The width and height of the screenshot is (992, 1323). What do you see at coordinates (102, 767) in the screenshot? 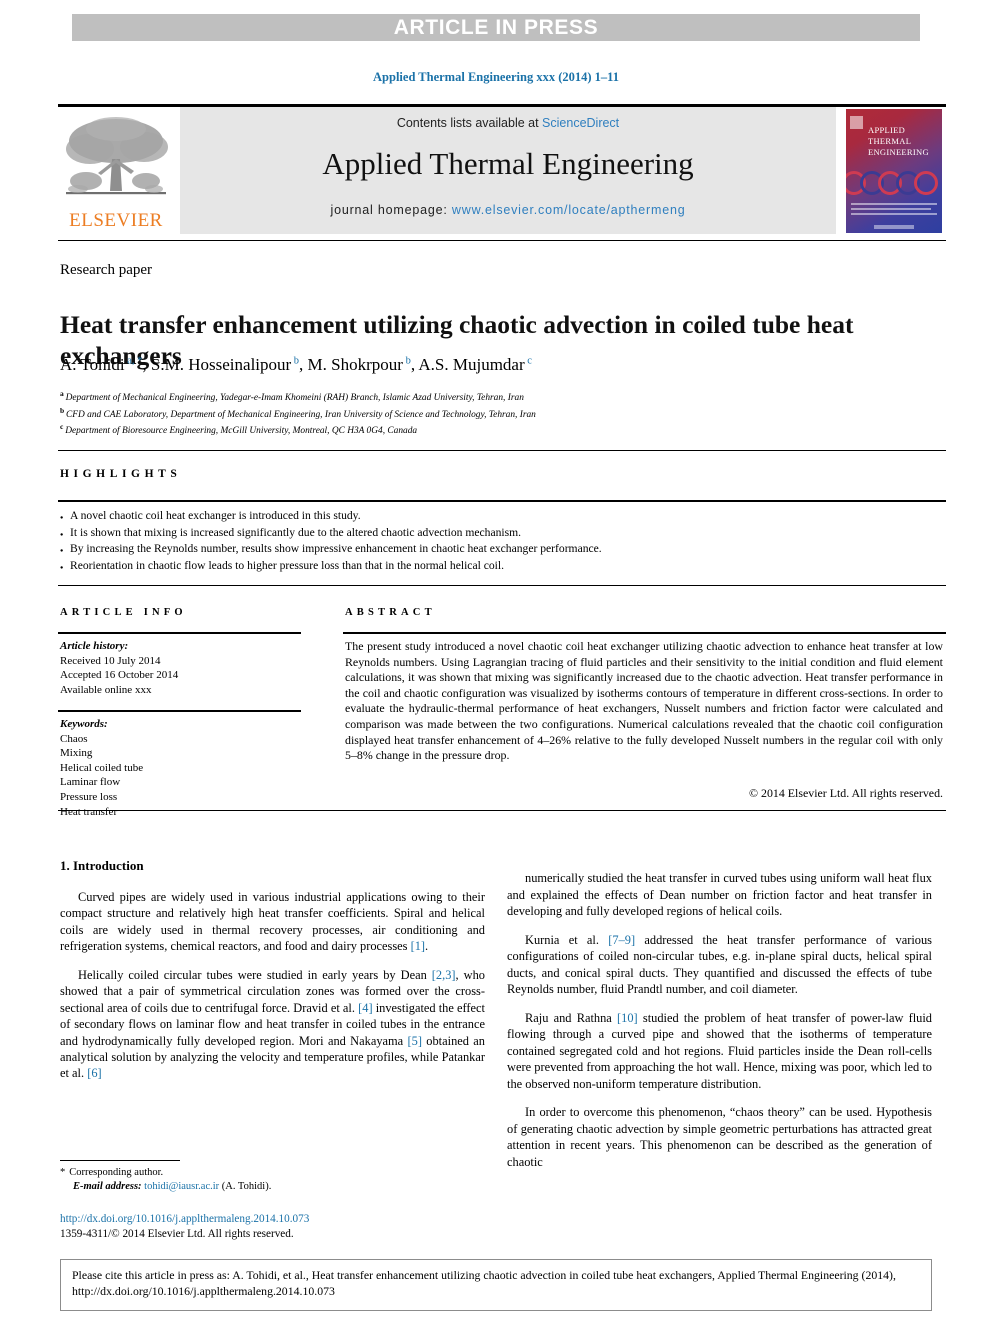
I see `keyword-item: Helical coiled tube` at bounding box center [102, 767].